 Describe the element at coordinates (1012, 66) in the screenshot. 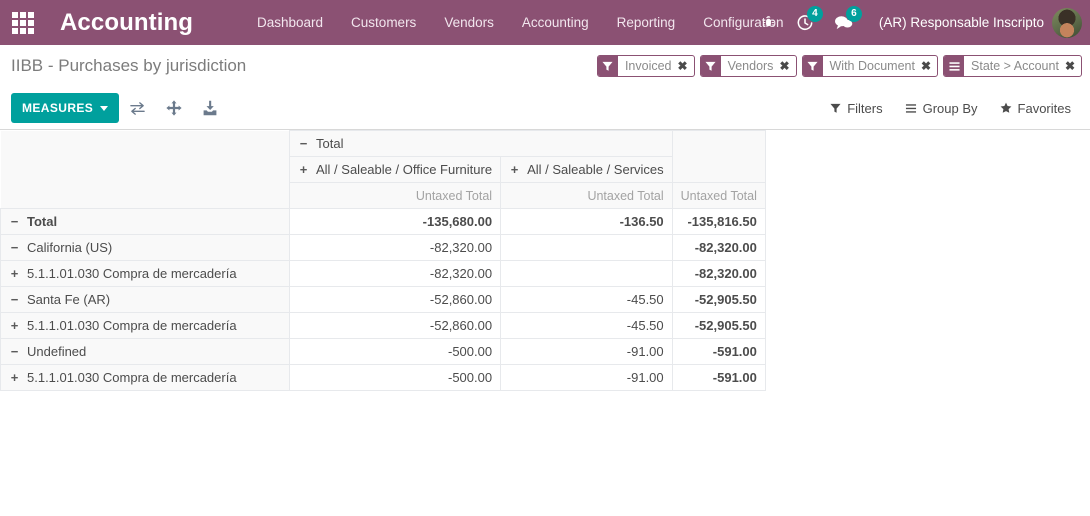

I see `facet-state-account: State > Account ✖` at that location.